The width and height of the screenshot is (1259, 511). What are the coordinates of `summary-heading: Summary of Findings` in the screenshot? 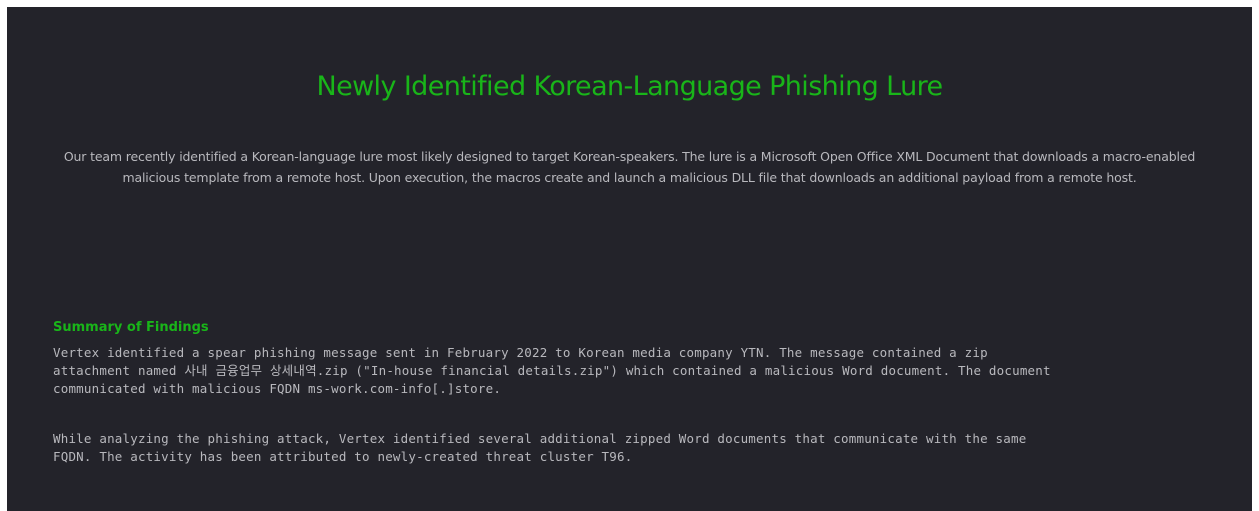 It's located at (131, 327).